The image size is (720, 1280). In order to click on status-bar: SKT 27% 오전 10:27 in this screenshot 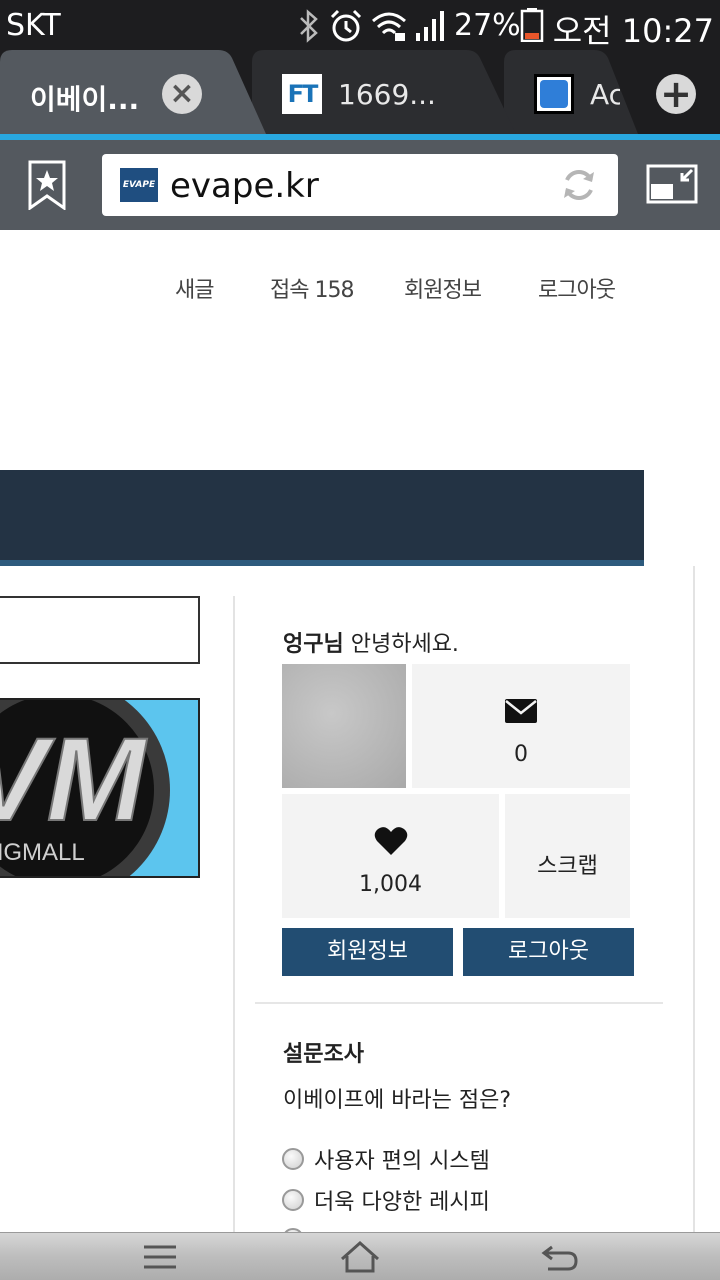, I will do `click(360, 25)`.